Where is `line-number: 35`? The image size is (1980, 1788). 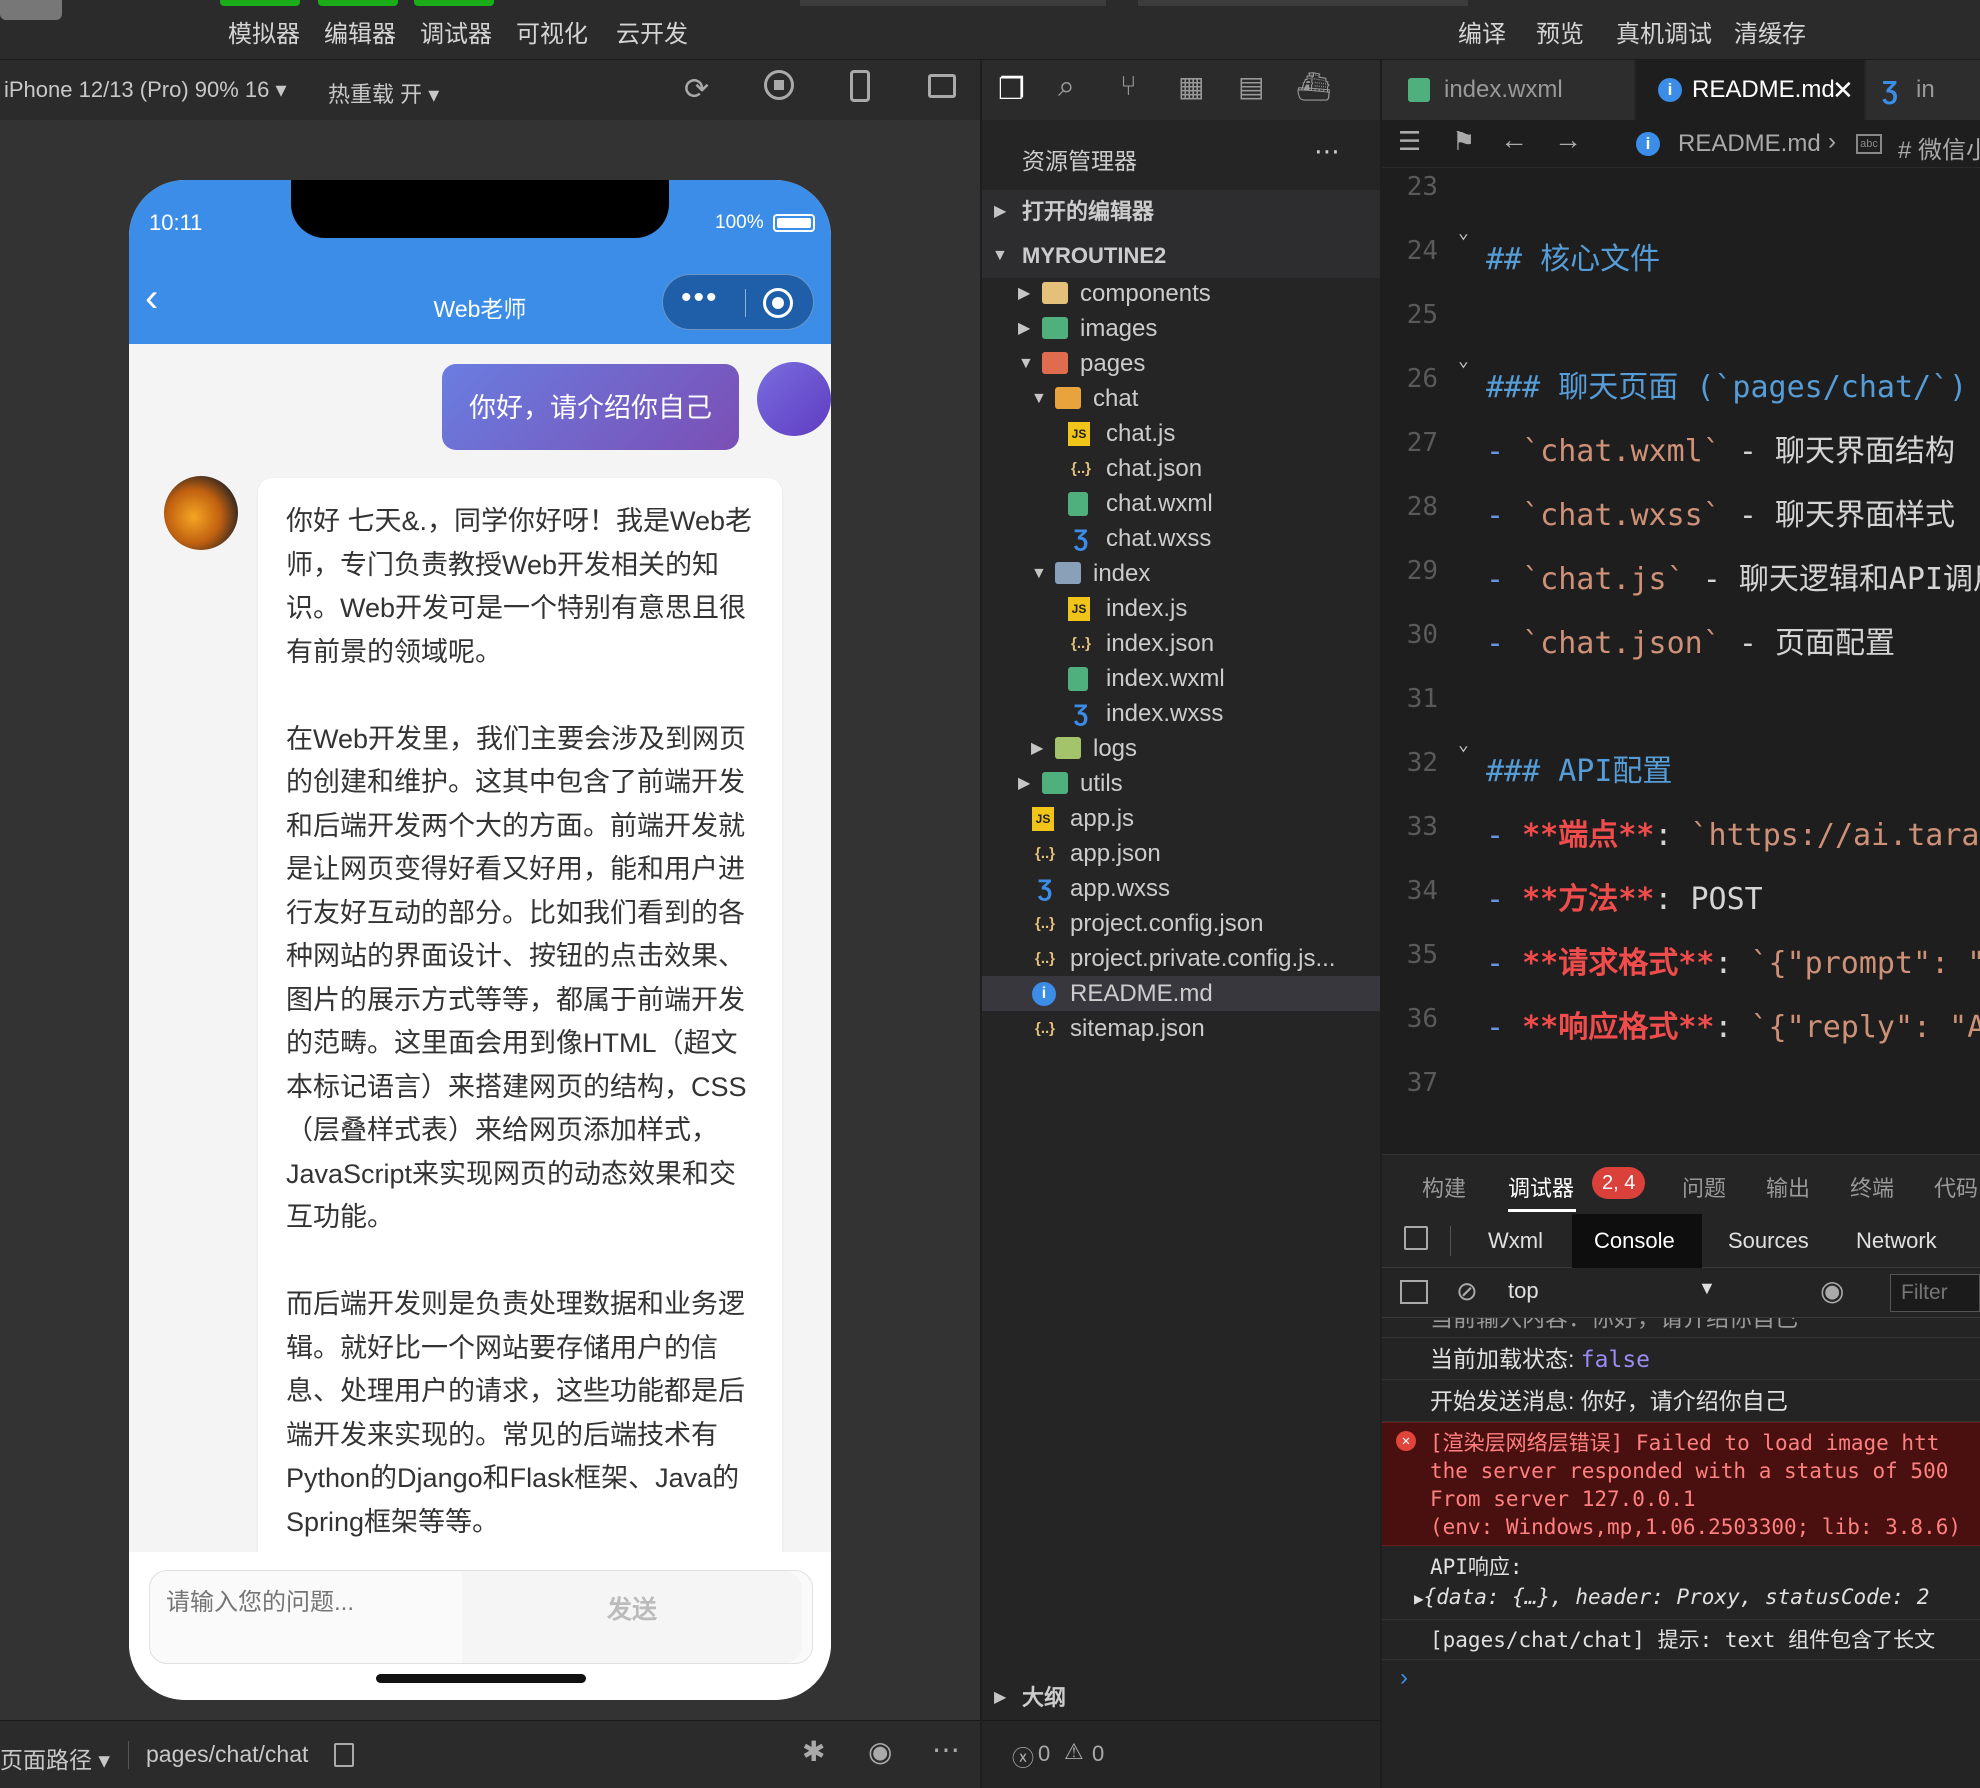
line-number: 35 is located at coordinates (1422, 955).